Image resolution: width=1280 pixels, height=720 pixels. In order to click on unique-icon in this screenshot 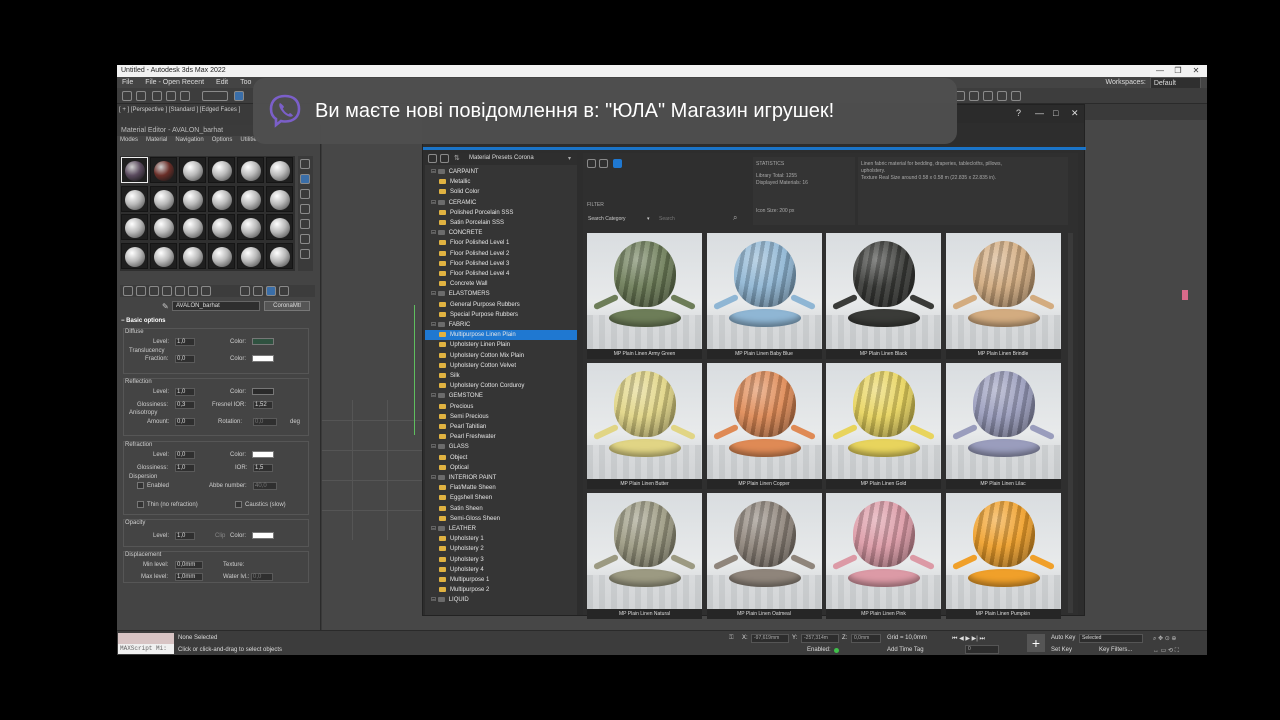, I will do `click(193, 291)`.